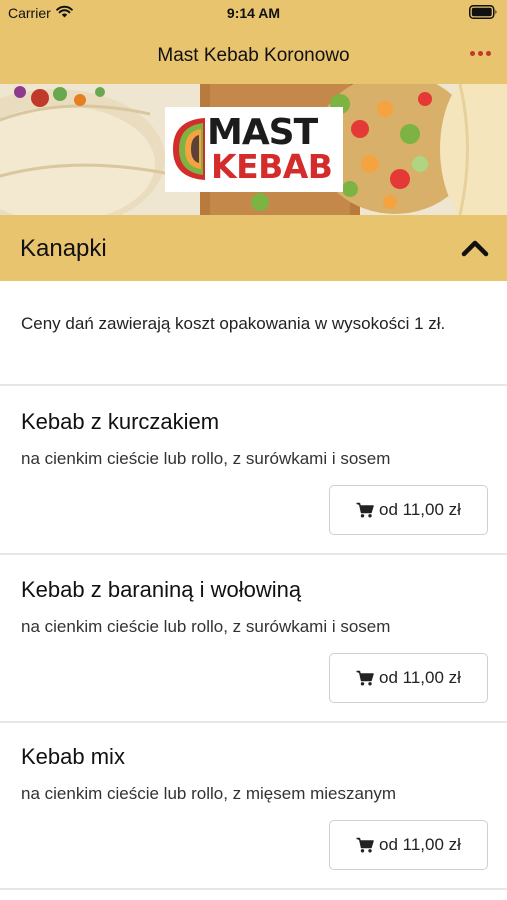 This screenshot has width=507, height=900. Describe the element at coordinates (472, 53) in the screenshot. I see `more-icon` at that location.